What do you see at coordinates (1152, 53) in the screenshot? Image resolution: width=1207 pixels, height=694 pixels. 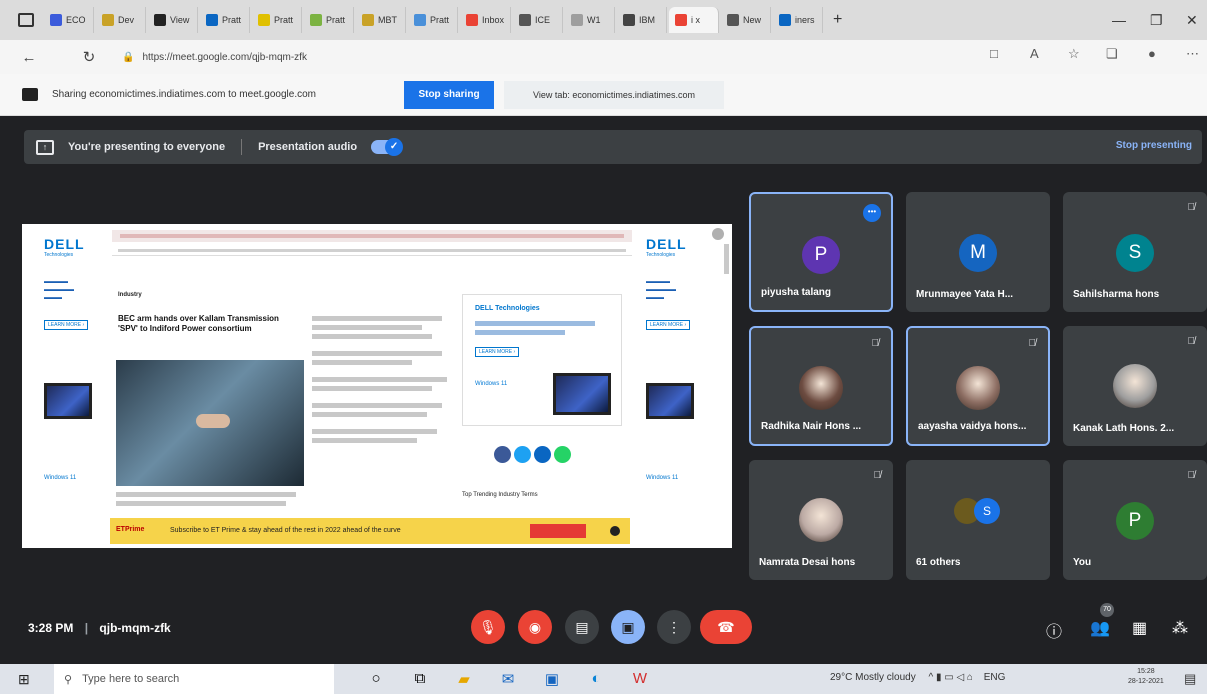 I see `profile-avatar: ●` at bounding box center [1152, 53].